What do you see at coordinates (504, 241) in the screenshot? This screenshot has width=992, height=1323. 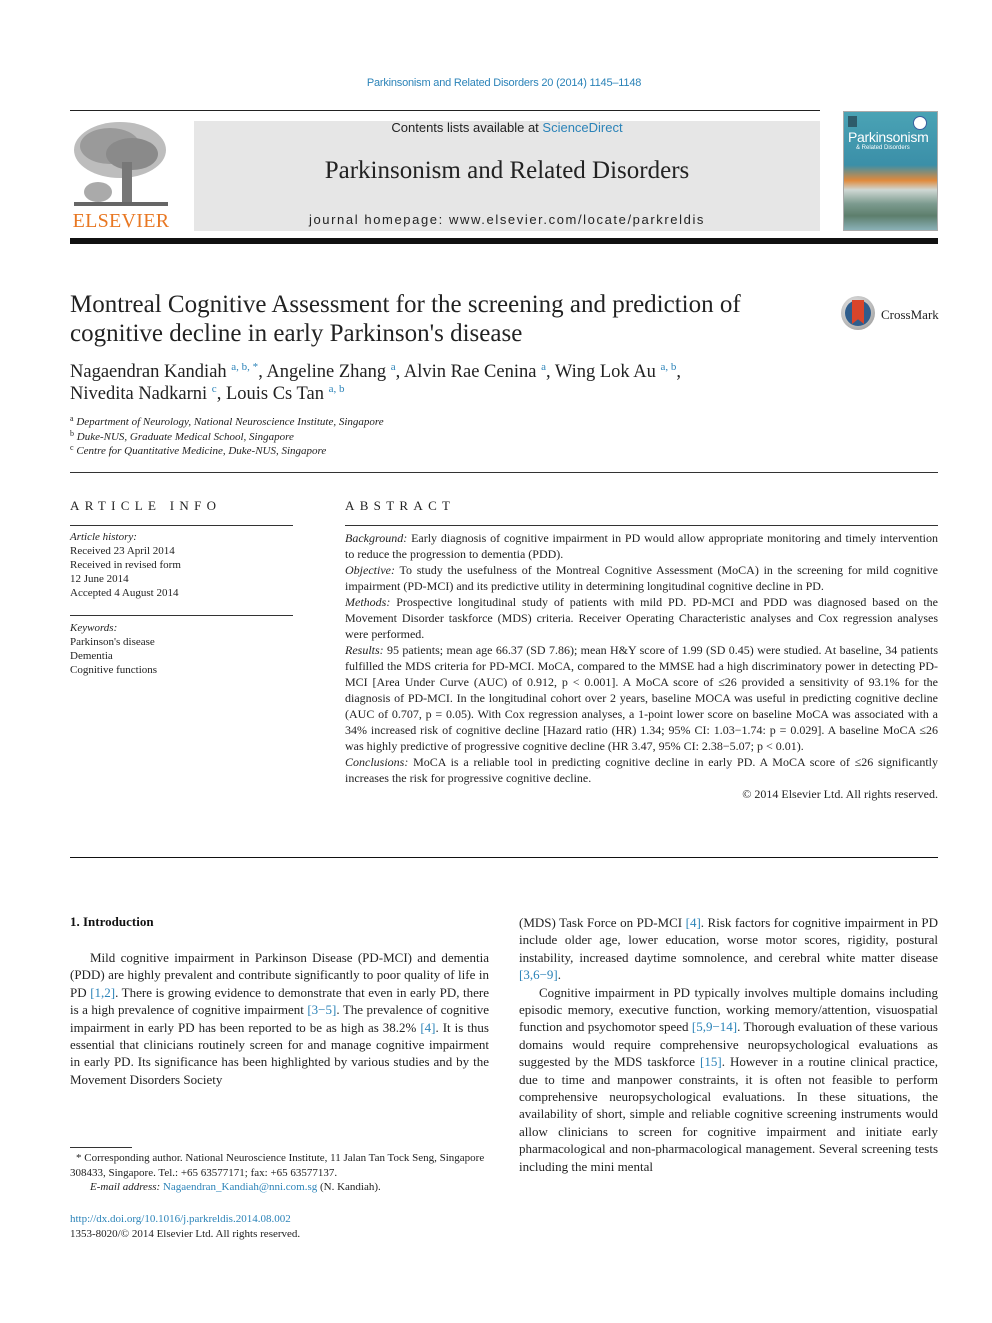 I see `header-divider` at bounding box center [504, 241].